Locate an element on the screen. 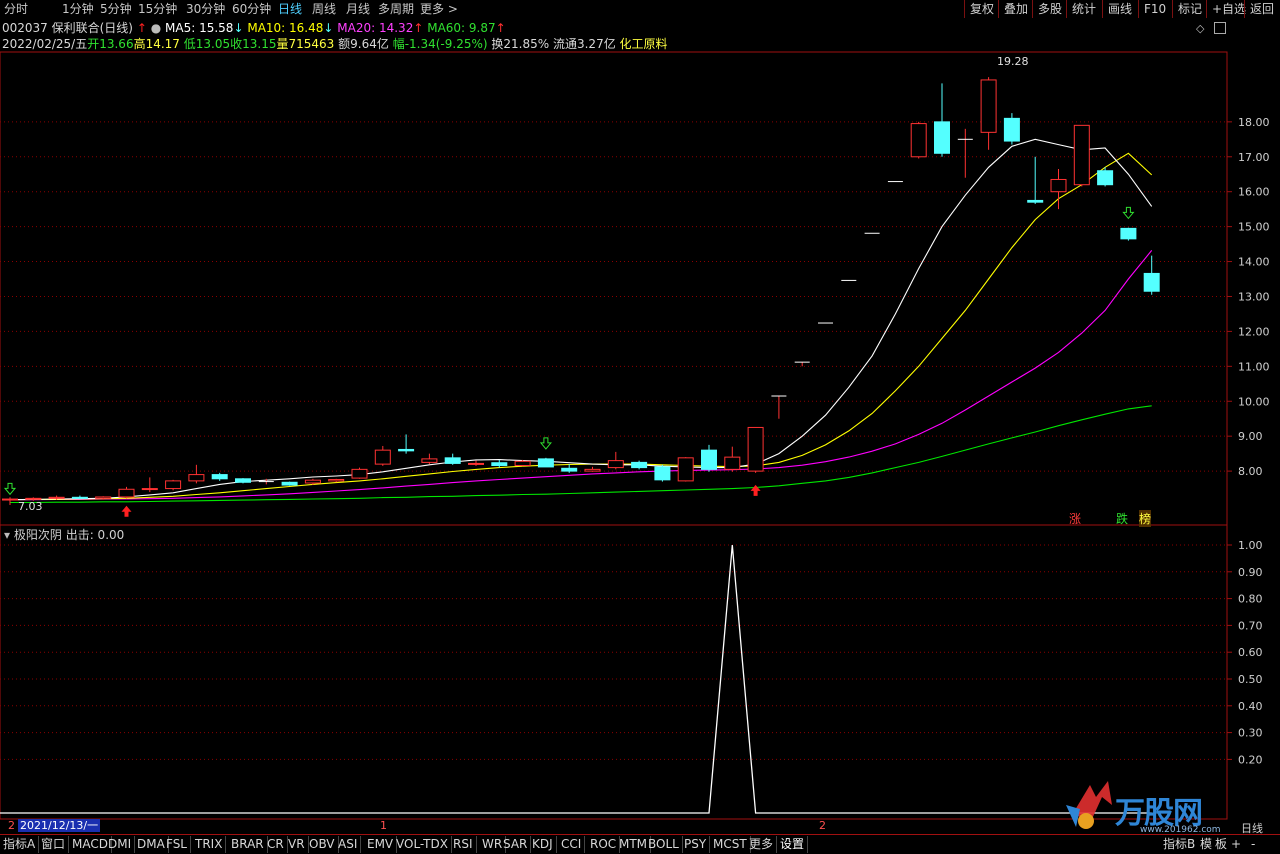  indicator-tab: VOL-TDX is located at coordinates (422, 844).